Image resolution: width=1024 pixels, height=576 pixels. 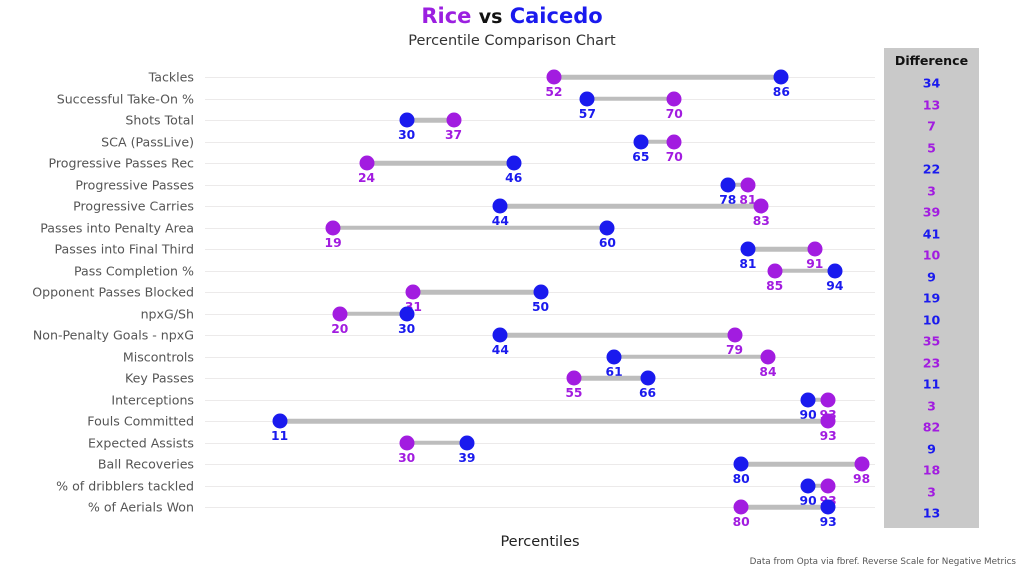 What do you see at coordinates (145, 464) in the screenshot?
I see `y-axis-category-label: Ball Recoveries` at bounding box center [145, 464].